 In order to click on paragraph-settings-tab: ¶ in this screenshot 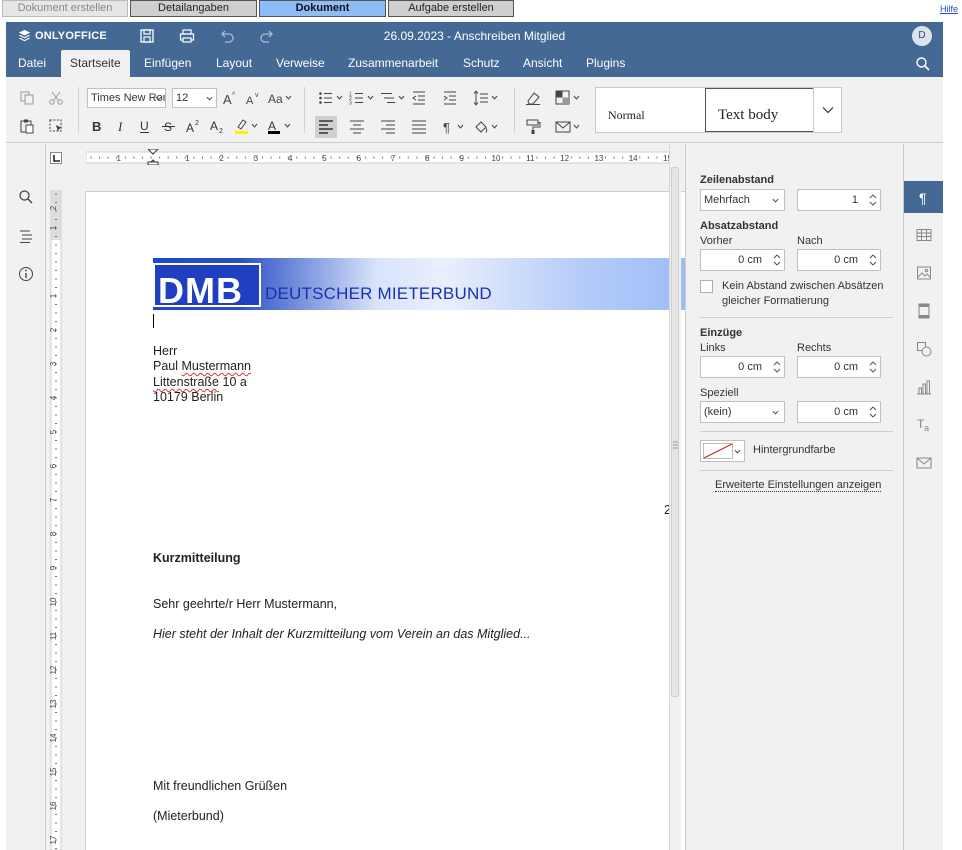, I will do `click(923, 197)`.